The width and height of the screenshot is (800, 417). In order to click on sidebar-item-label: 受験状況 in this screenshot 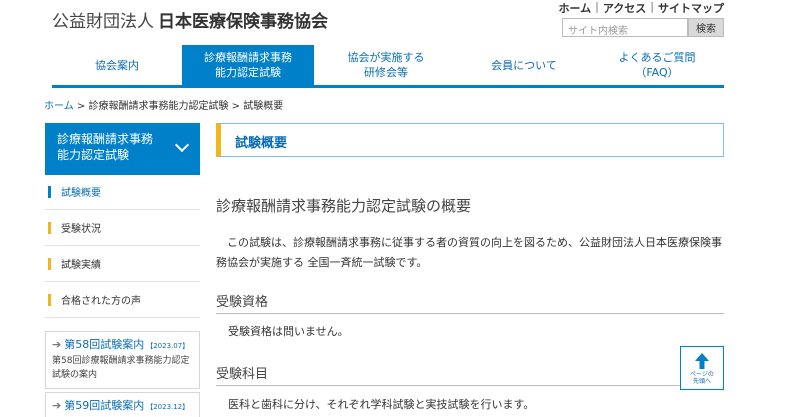, I will do `click(81, 229)`.